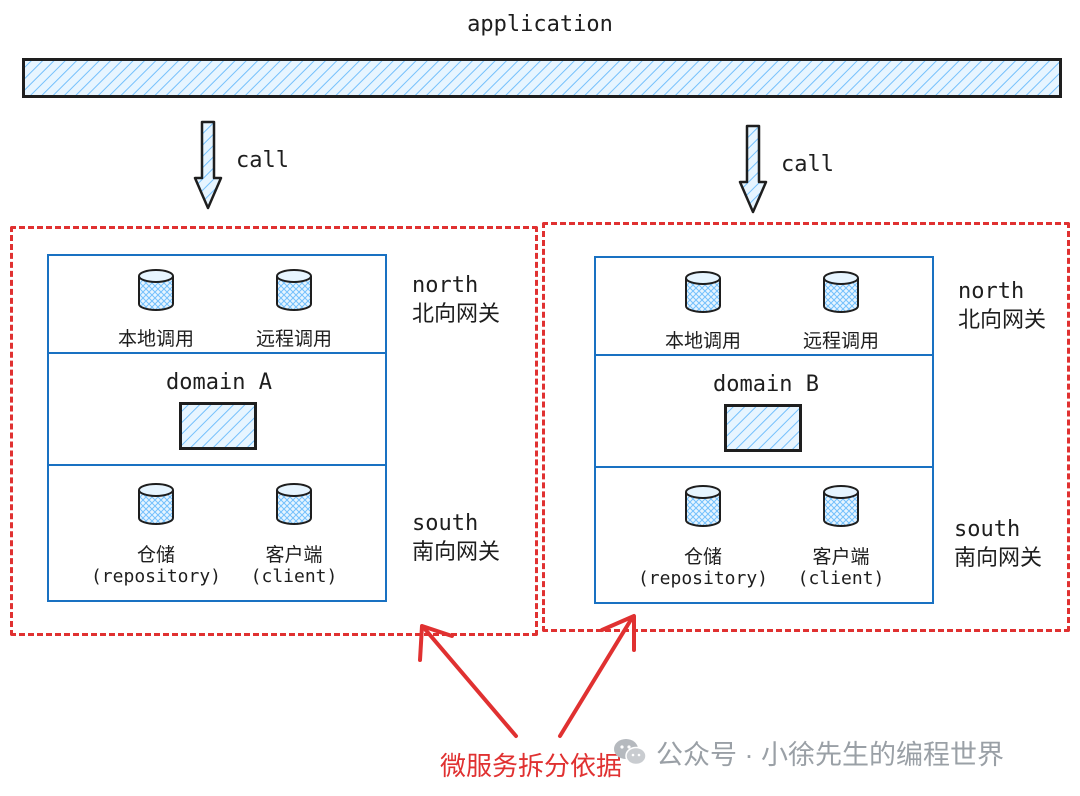 The image size is (1080, 796). I want to click on watermark-text: 公众号 · 小徐先生的编程世界, so click(830, 754).